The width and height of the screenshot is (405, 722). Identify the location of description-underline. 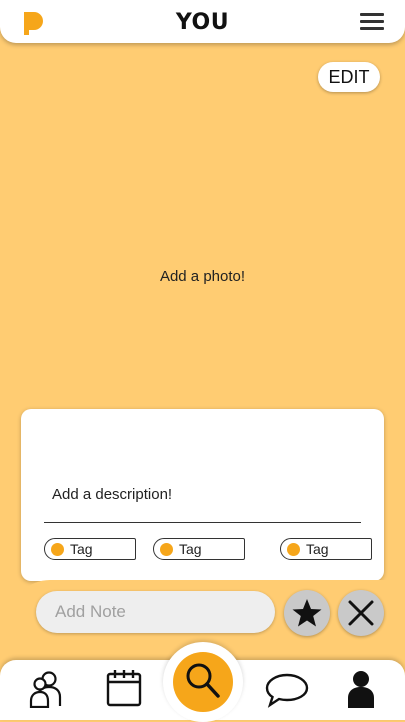
(202, 522).